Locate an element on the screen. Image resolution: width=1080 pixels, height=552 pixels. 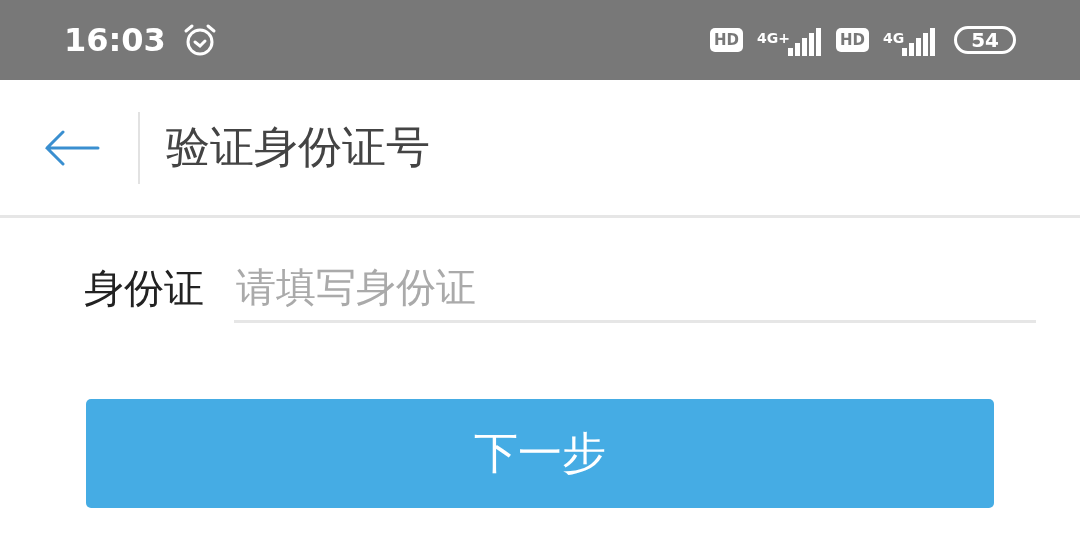
page-title: 验证身份证号 is located at coordinates (298, 147).